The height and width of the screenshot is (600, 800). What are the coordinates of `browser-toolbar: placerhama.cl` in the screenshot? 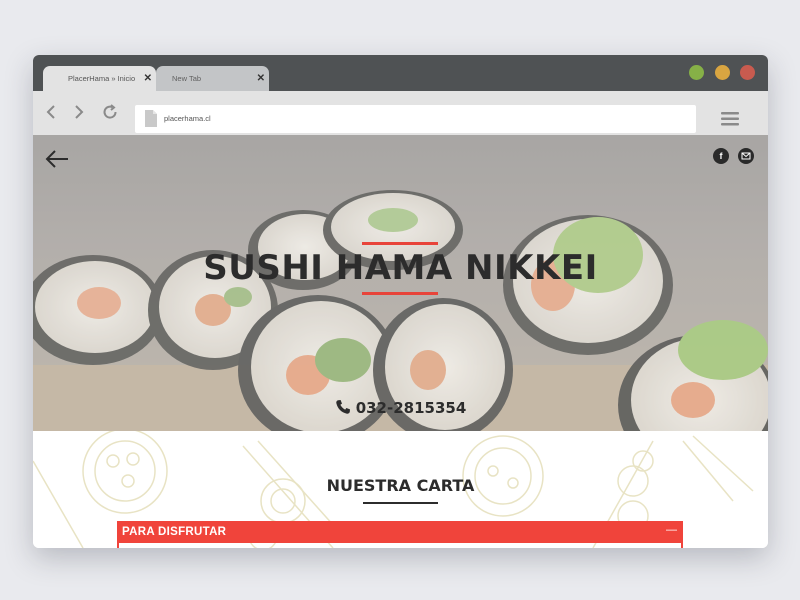 It's located at (400, 113).